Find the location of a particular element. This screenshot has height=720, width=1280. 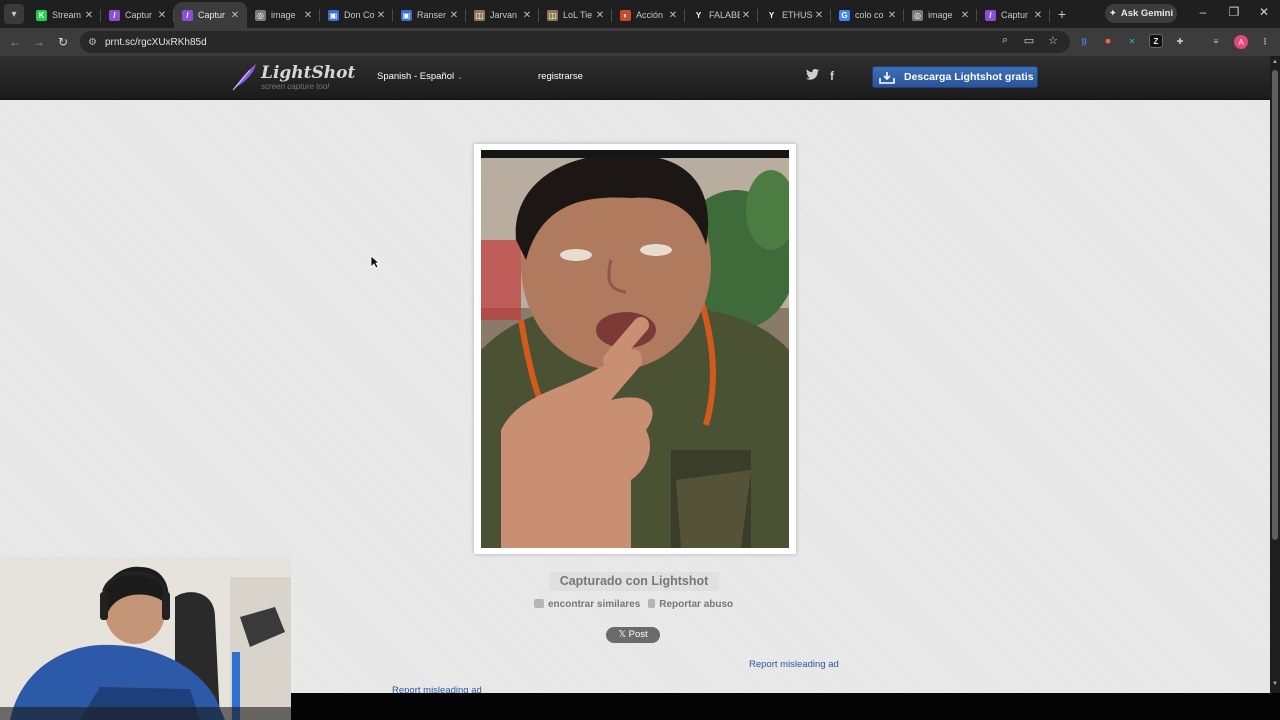

tab-title: ETHUSI is located at coordinates (797, 15).